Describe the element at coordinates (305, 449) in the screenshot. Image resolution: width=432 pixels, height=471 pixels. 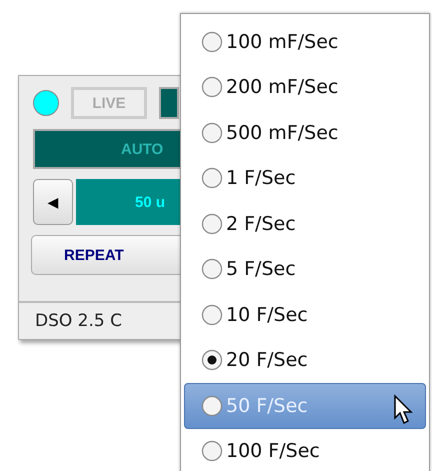
I see `menu-item: 100 F/Sec` at that location.